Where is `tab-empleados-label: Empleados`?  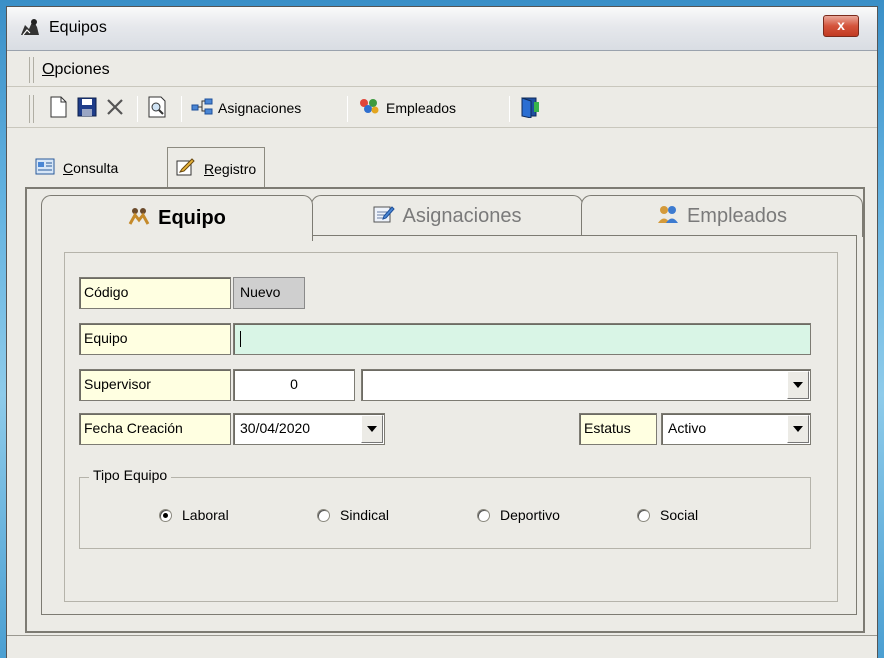
tab-empleados-label: Empleados is located at coordinates (737, 216).